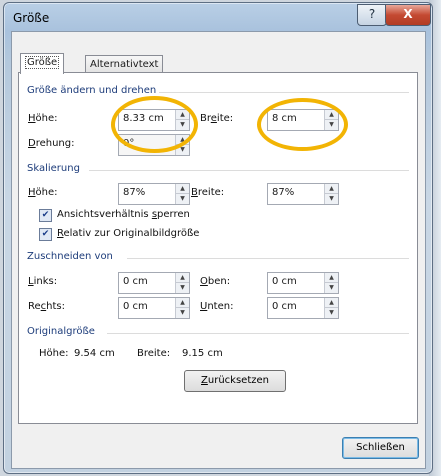 This screenshot has height=476, width=441. What do you see at coordinates (331, 194) in the screenshot?
I see `scale-width-spin-arrows: ▲ ▼` at bounding box center [331, 194].